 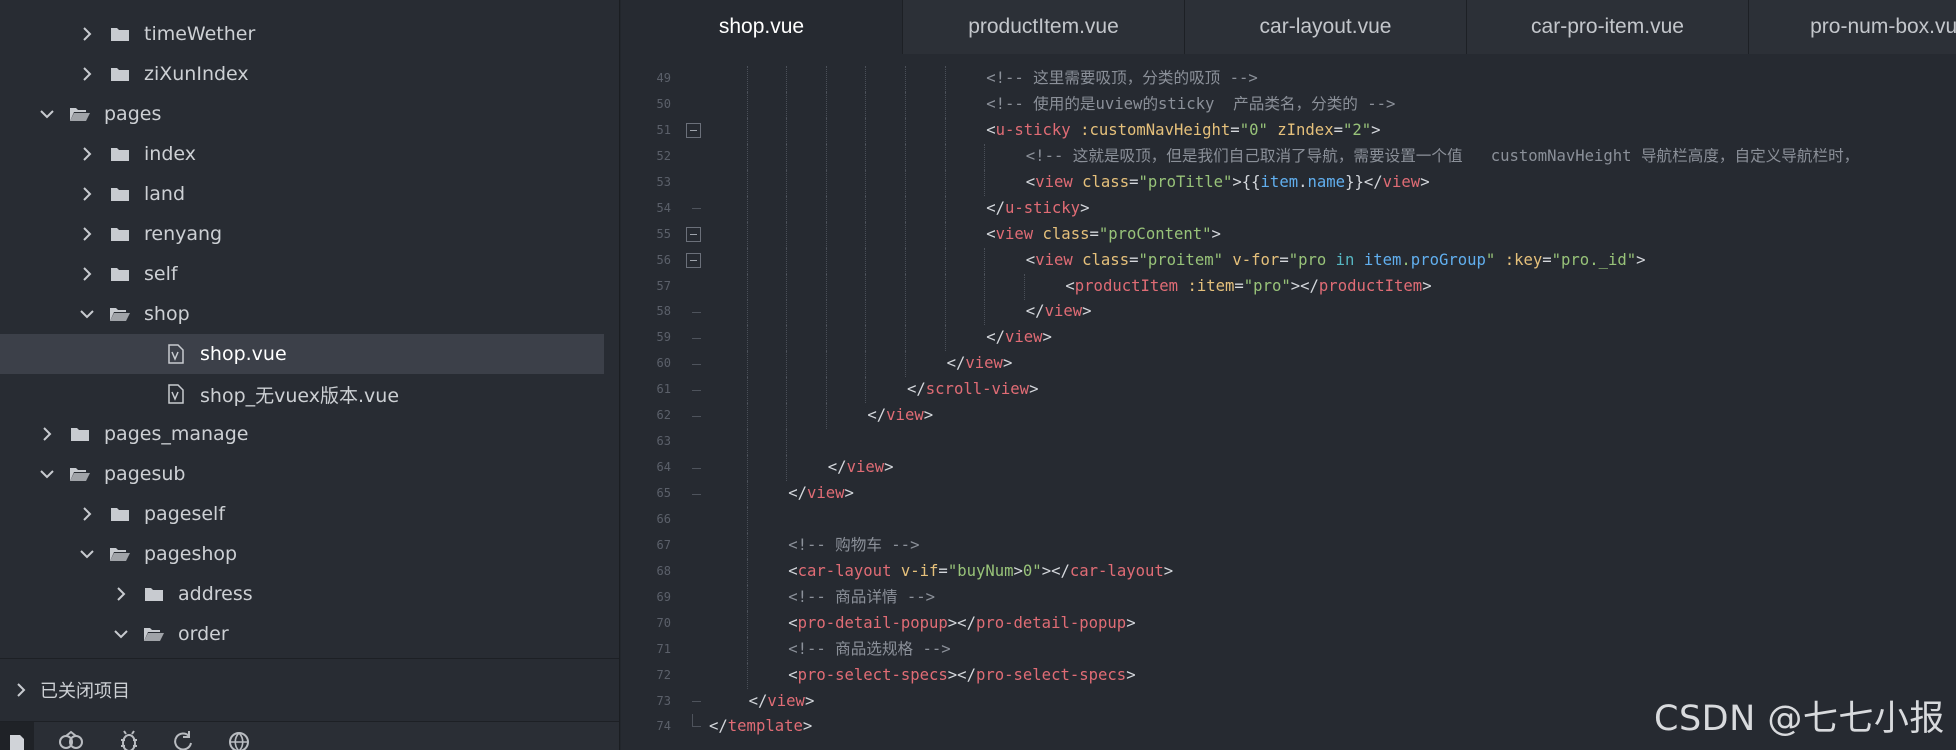 I want to click on closed-projects-header: 已关闭项目, so click(x=309, y=689).